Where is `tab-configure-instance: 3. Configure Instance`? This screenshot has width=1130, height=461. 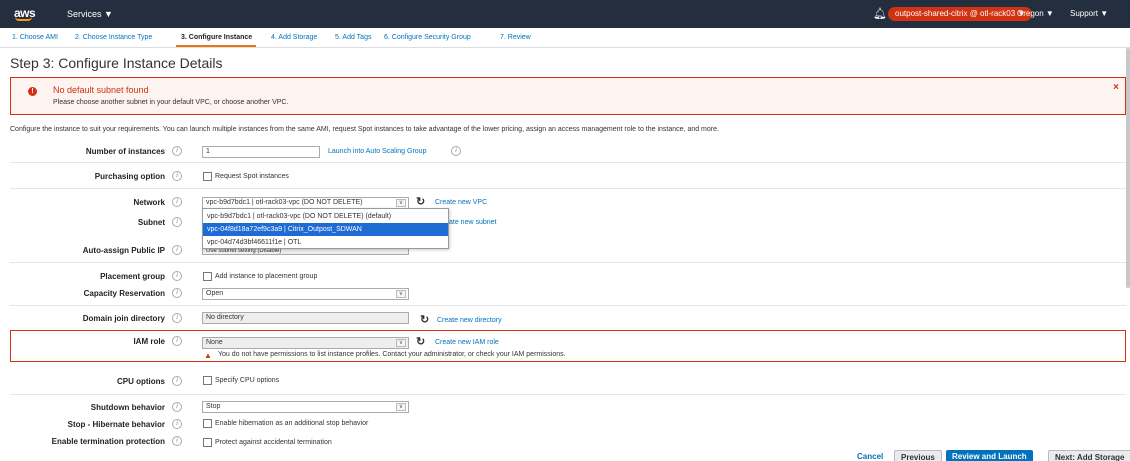
tab-configure-instance: 3. Configure Instance is located at coordinates (216, 37).